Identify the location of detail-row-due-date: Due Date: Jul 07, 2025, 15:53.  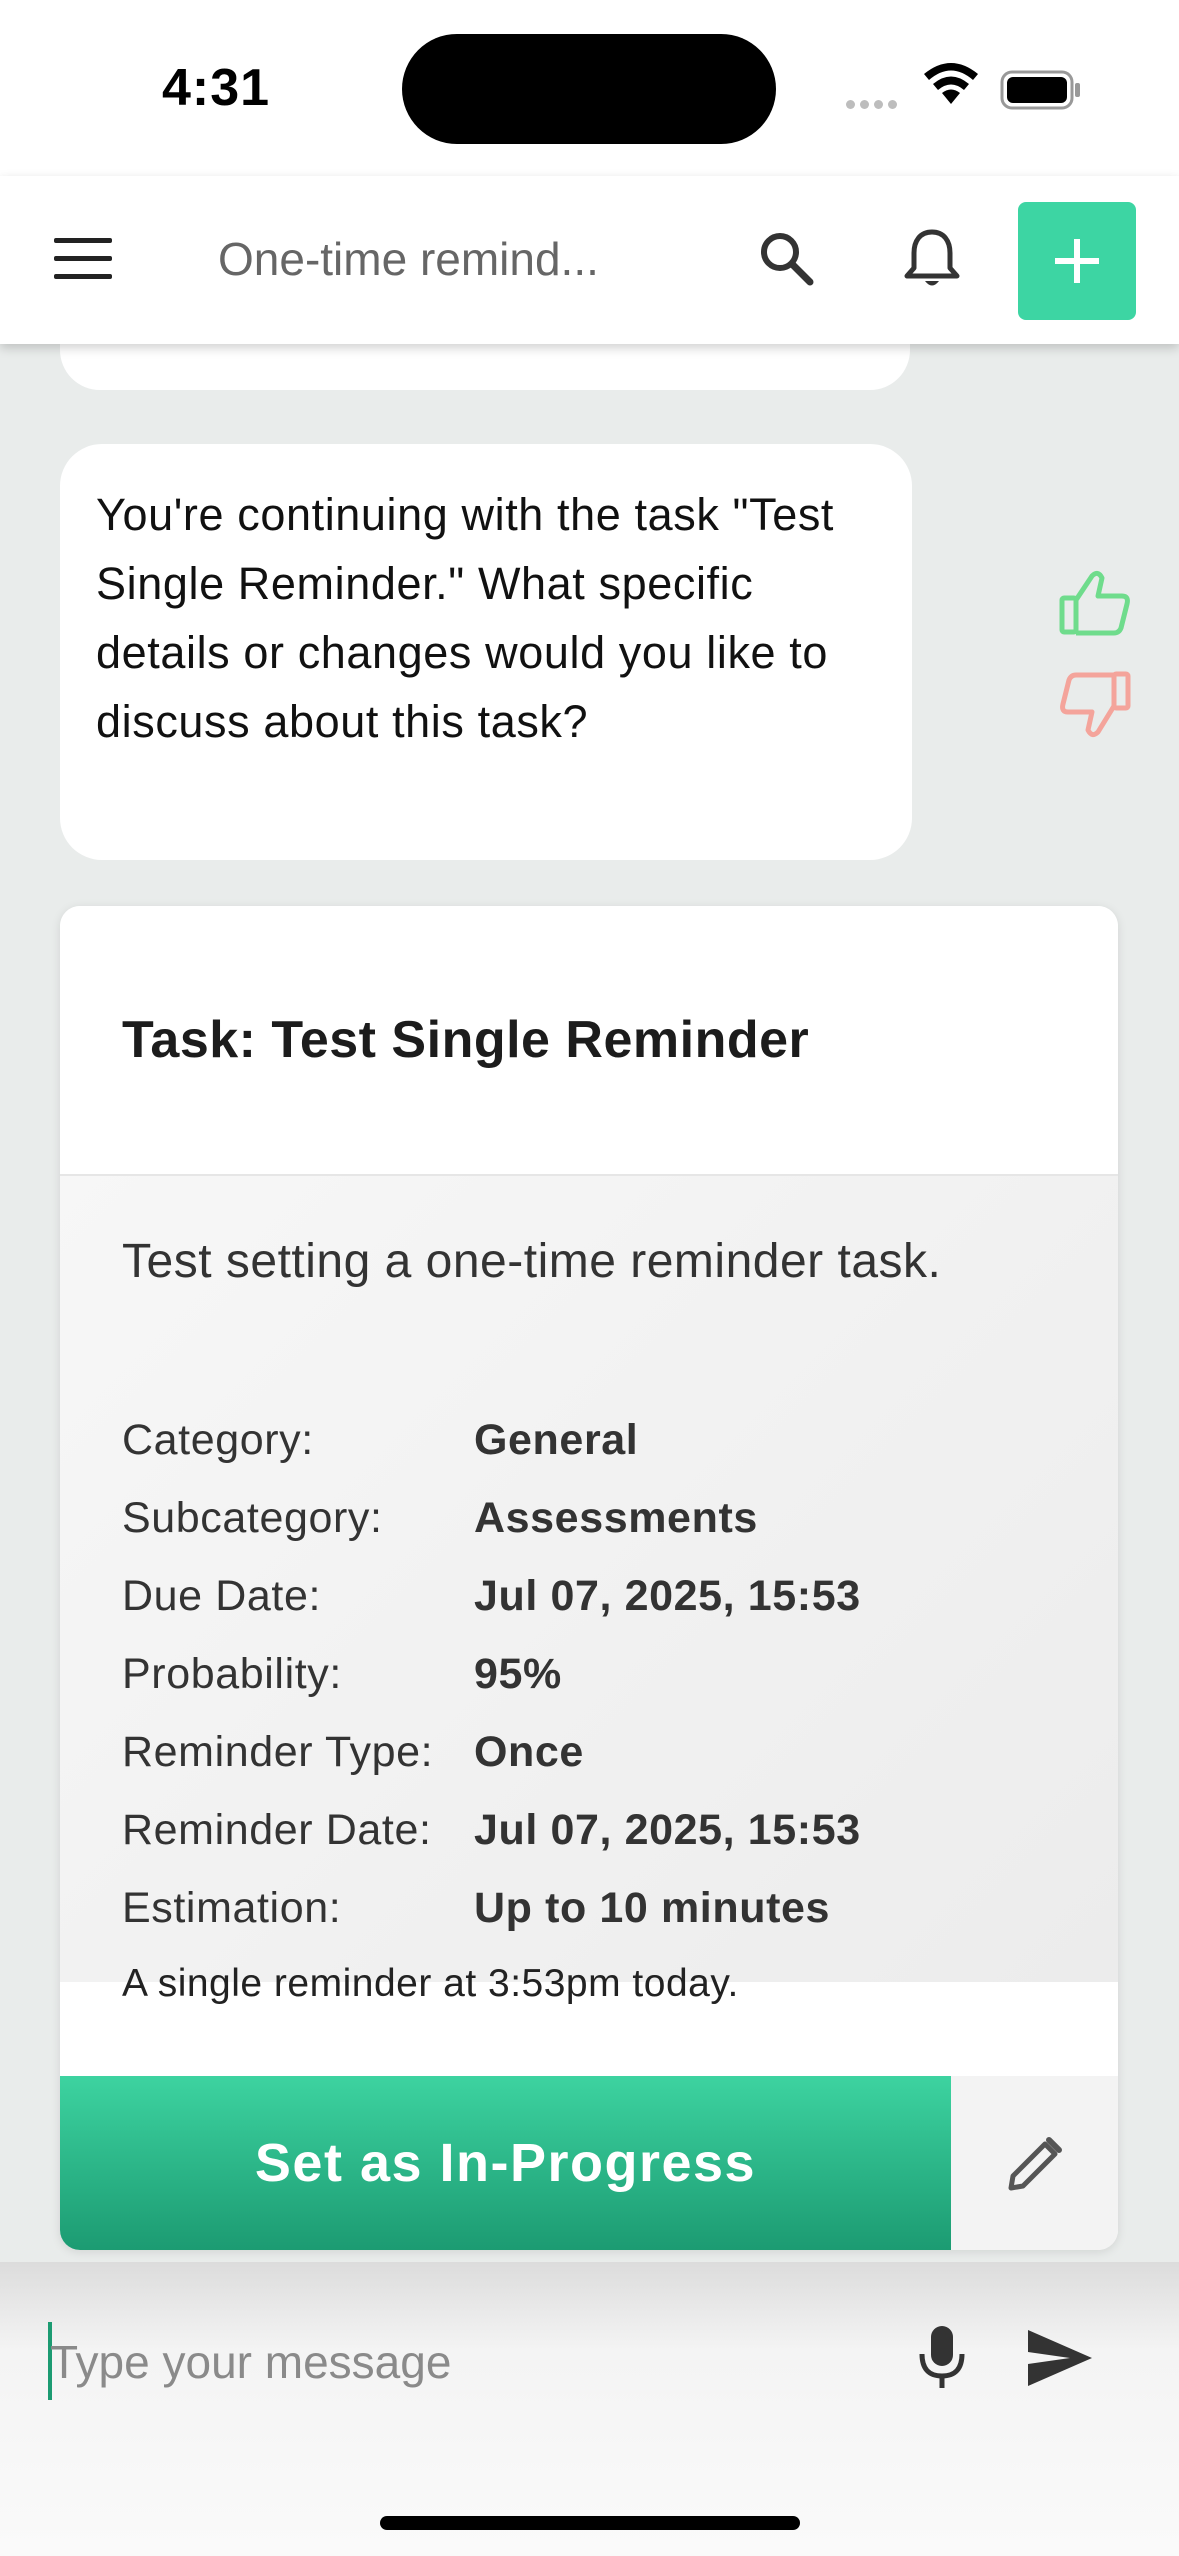
(491, 1596).